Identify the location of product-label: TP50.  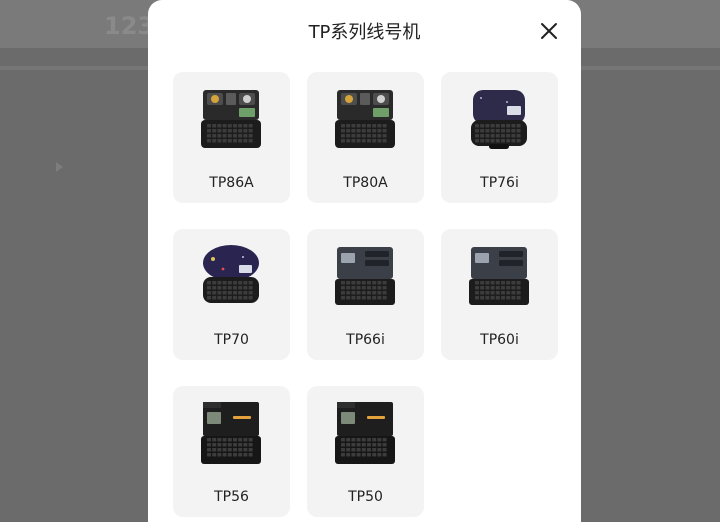
(365, 497).